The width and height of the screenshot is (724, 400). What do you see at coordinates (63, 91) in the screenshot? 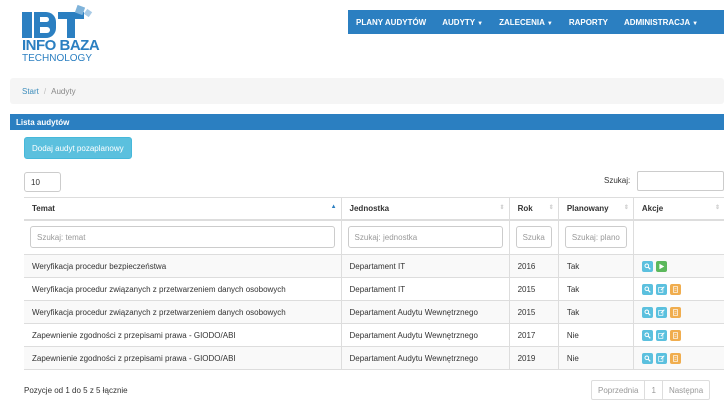
I see `breadcrumb-current: Audyty` at bounding box center [63, 91].